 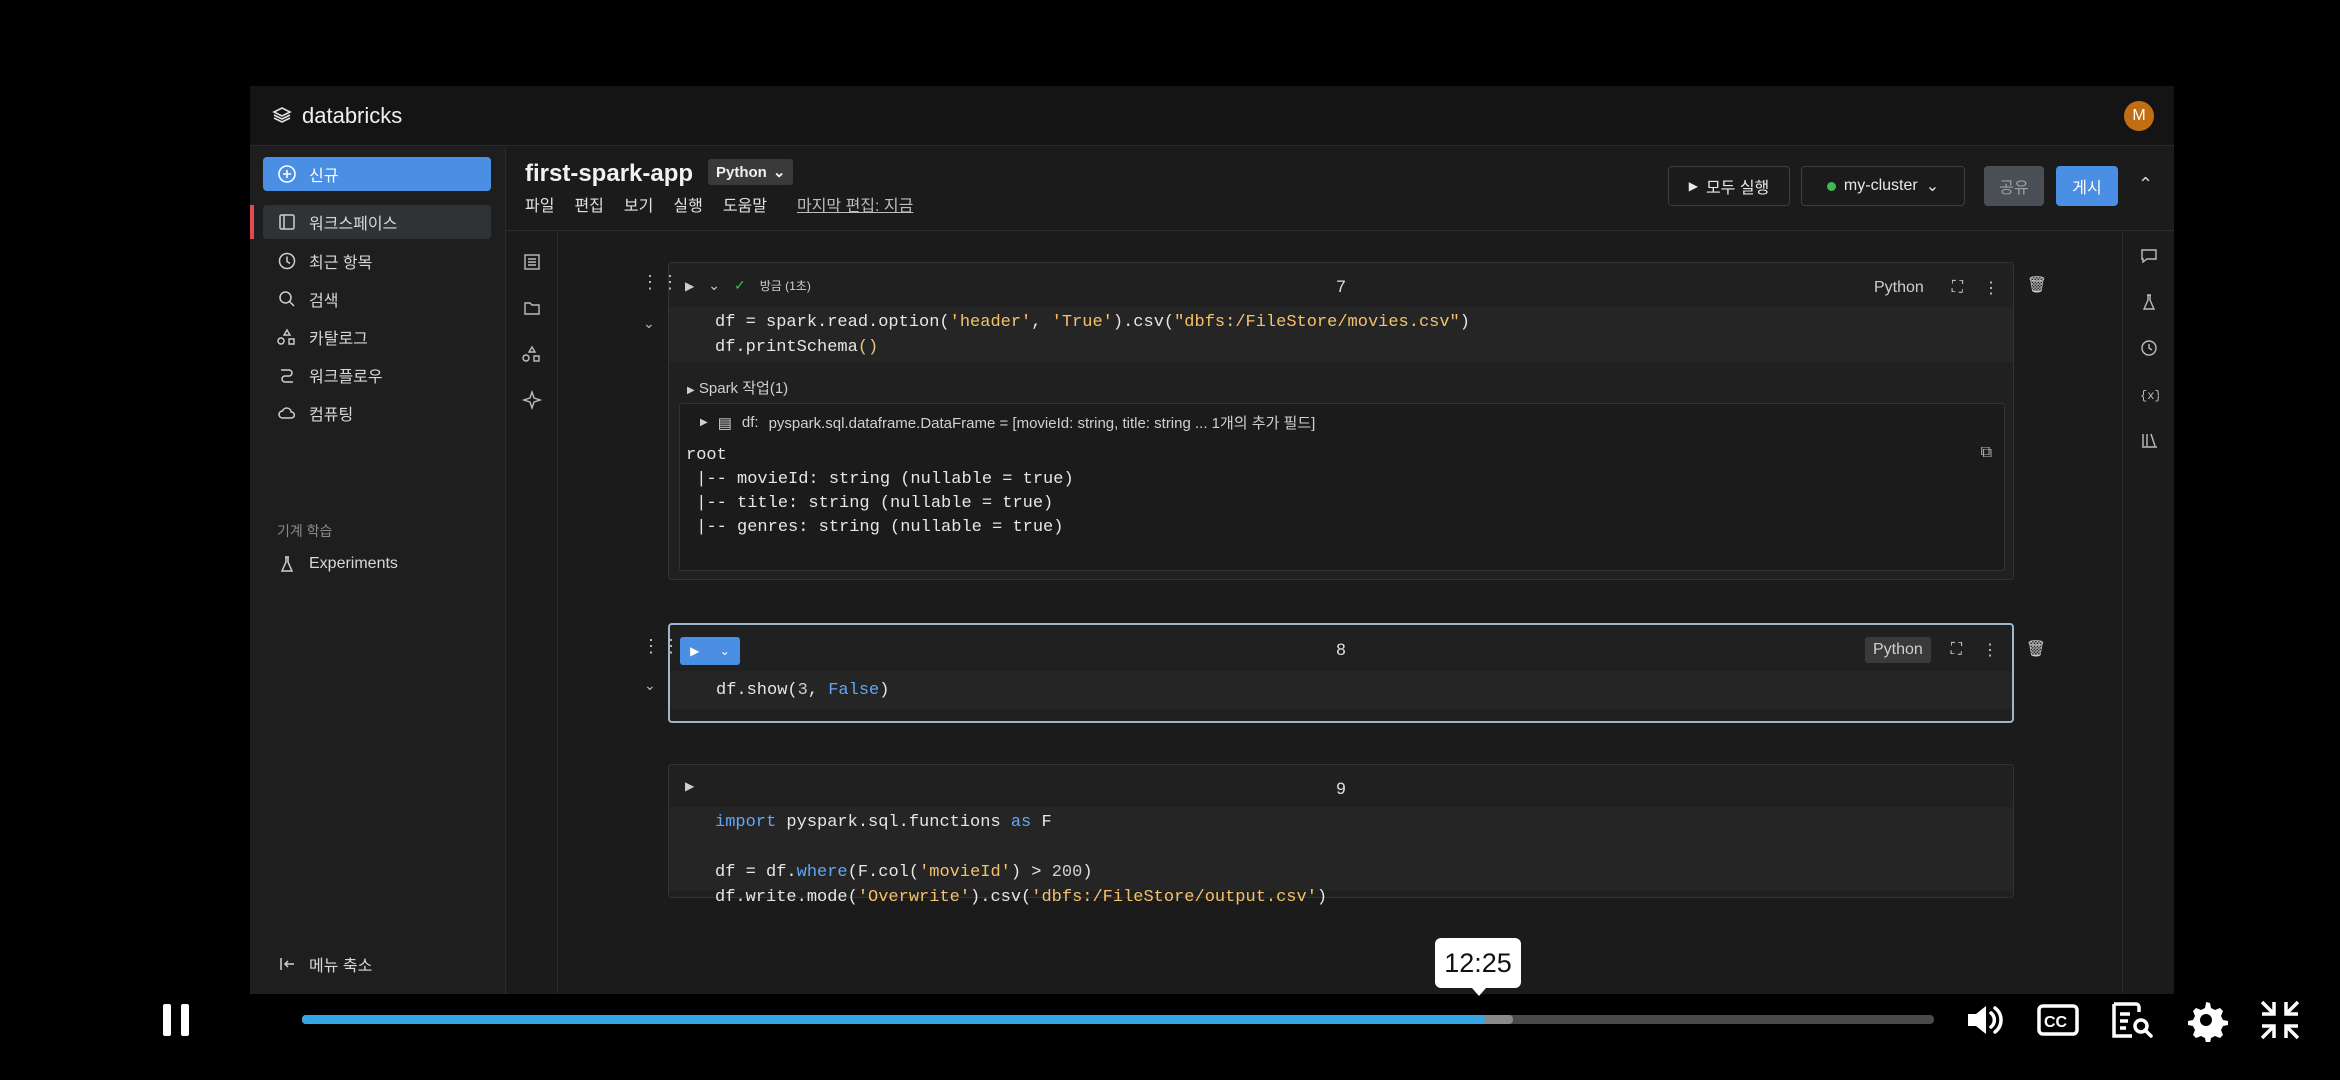 I want to click on sidebar-item-workflow: 워크플로우, so click(x=377, y=375).